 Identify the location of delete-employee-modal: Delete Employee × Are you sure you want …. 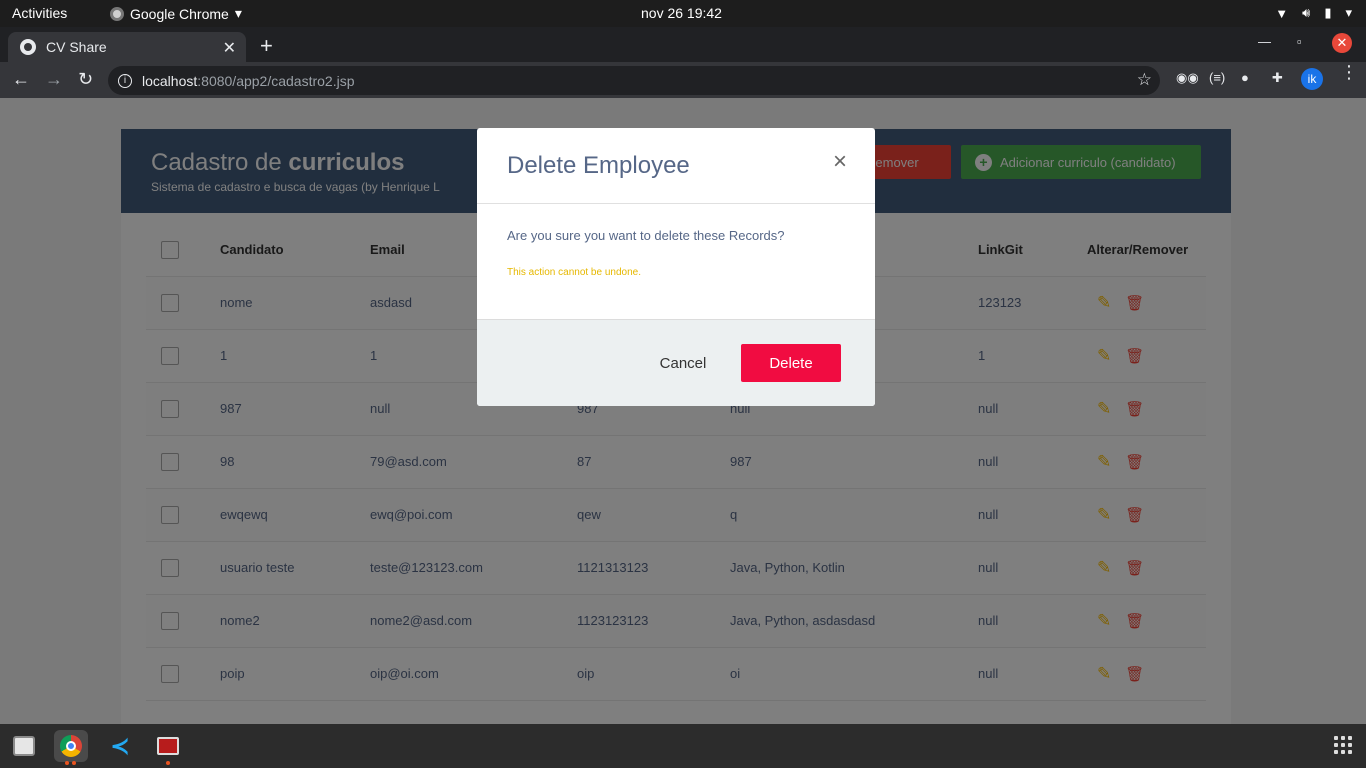
(676, 267).